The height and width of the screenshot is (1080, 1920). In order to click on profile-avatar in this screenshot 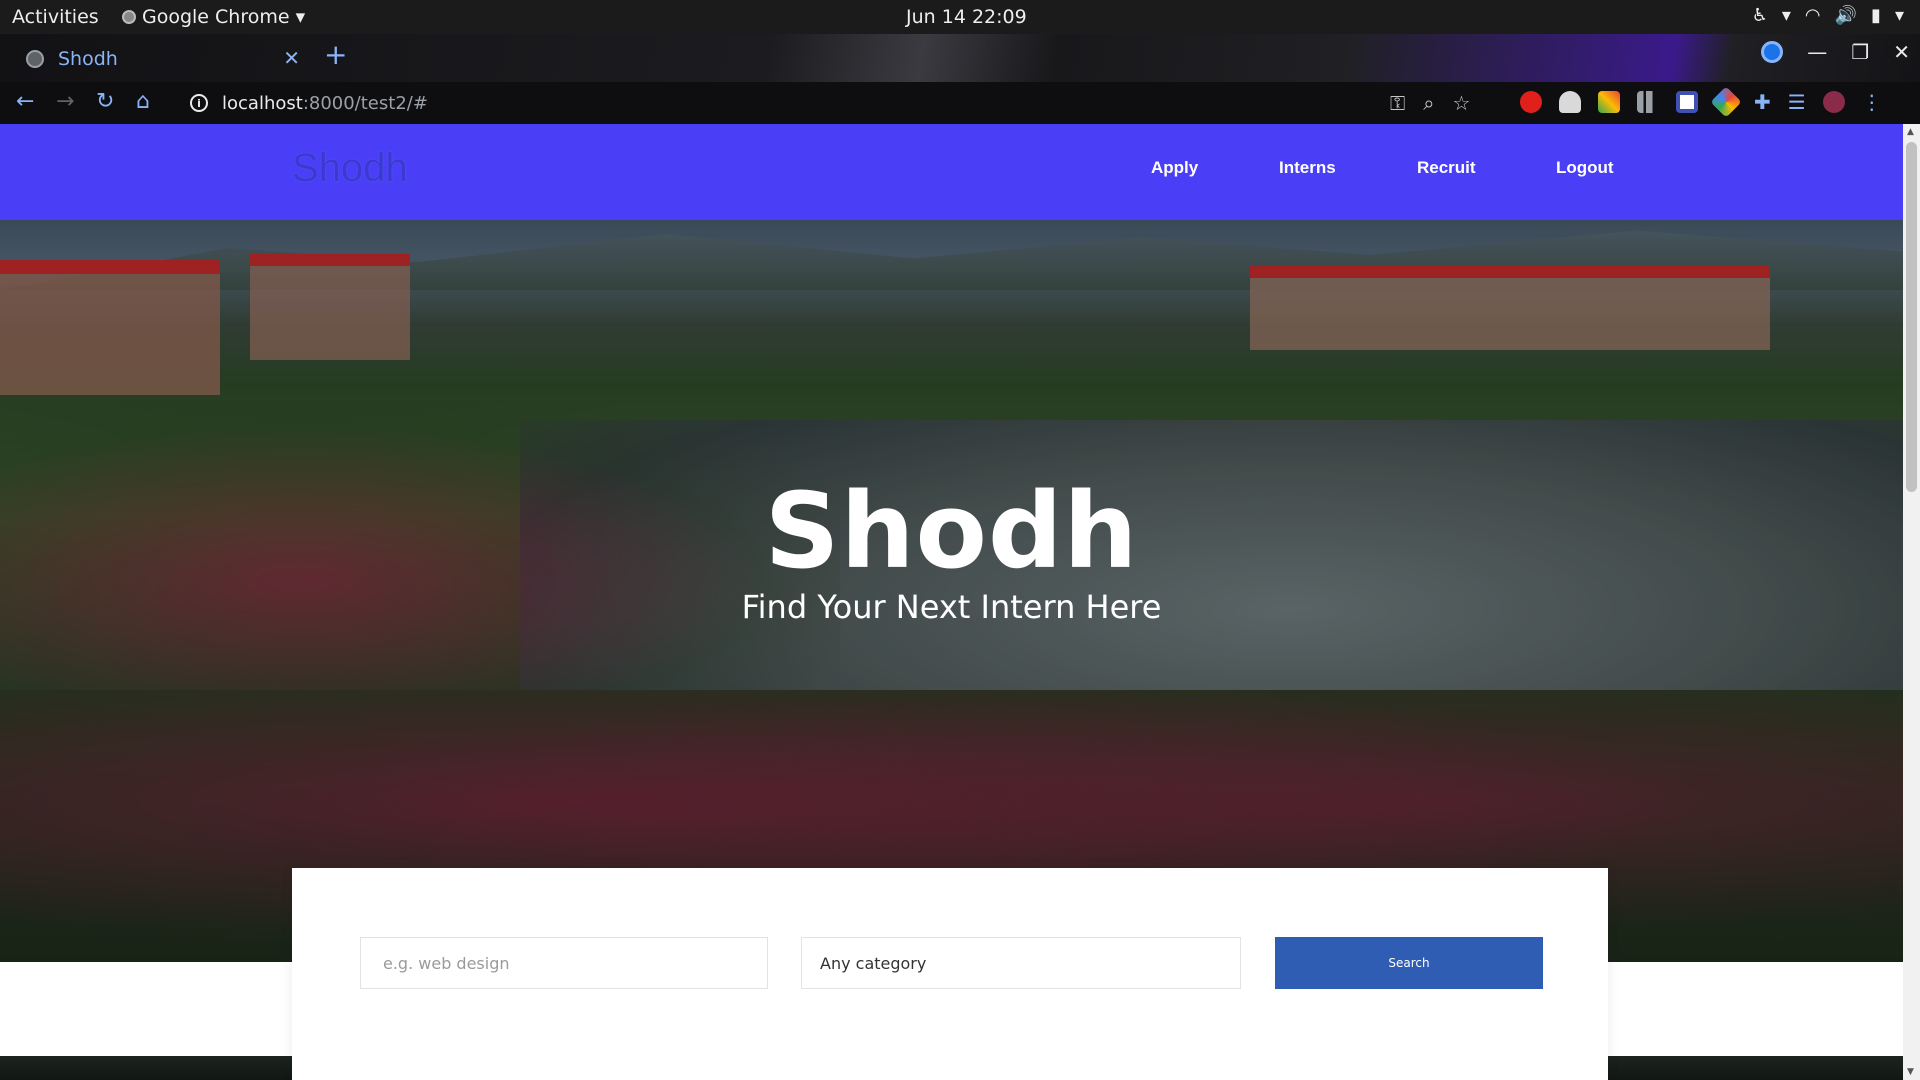, I will do `click(1833, 102)`.